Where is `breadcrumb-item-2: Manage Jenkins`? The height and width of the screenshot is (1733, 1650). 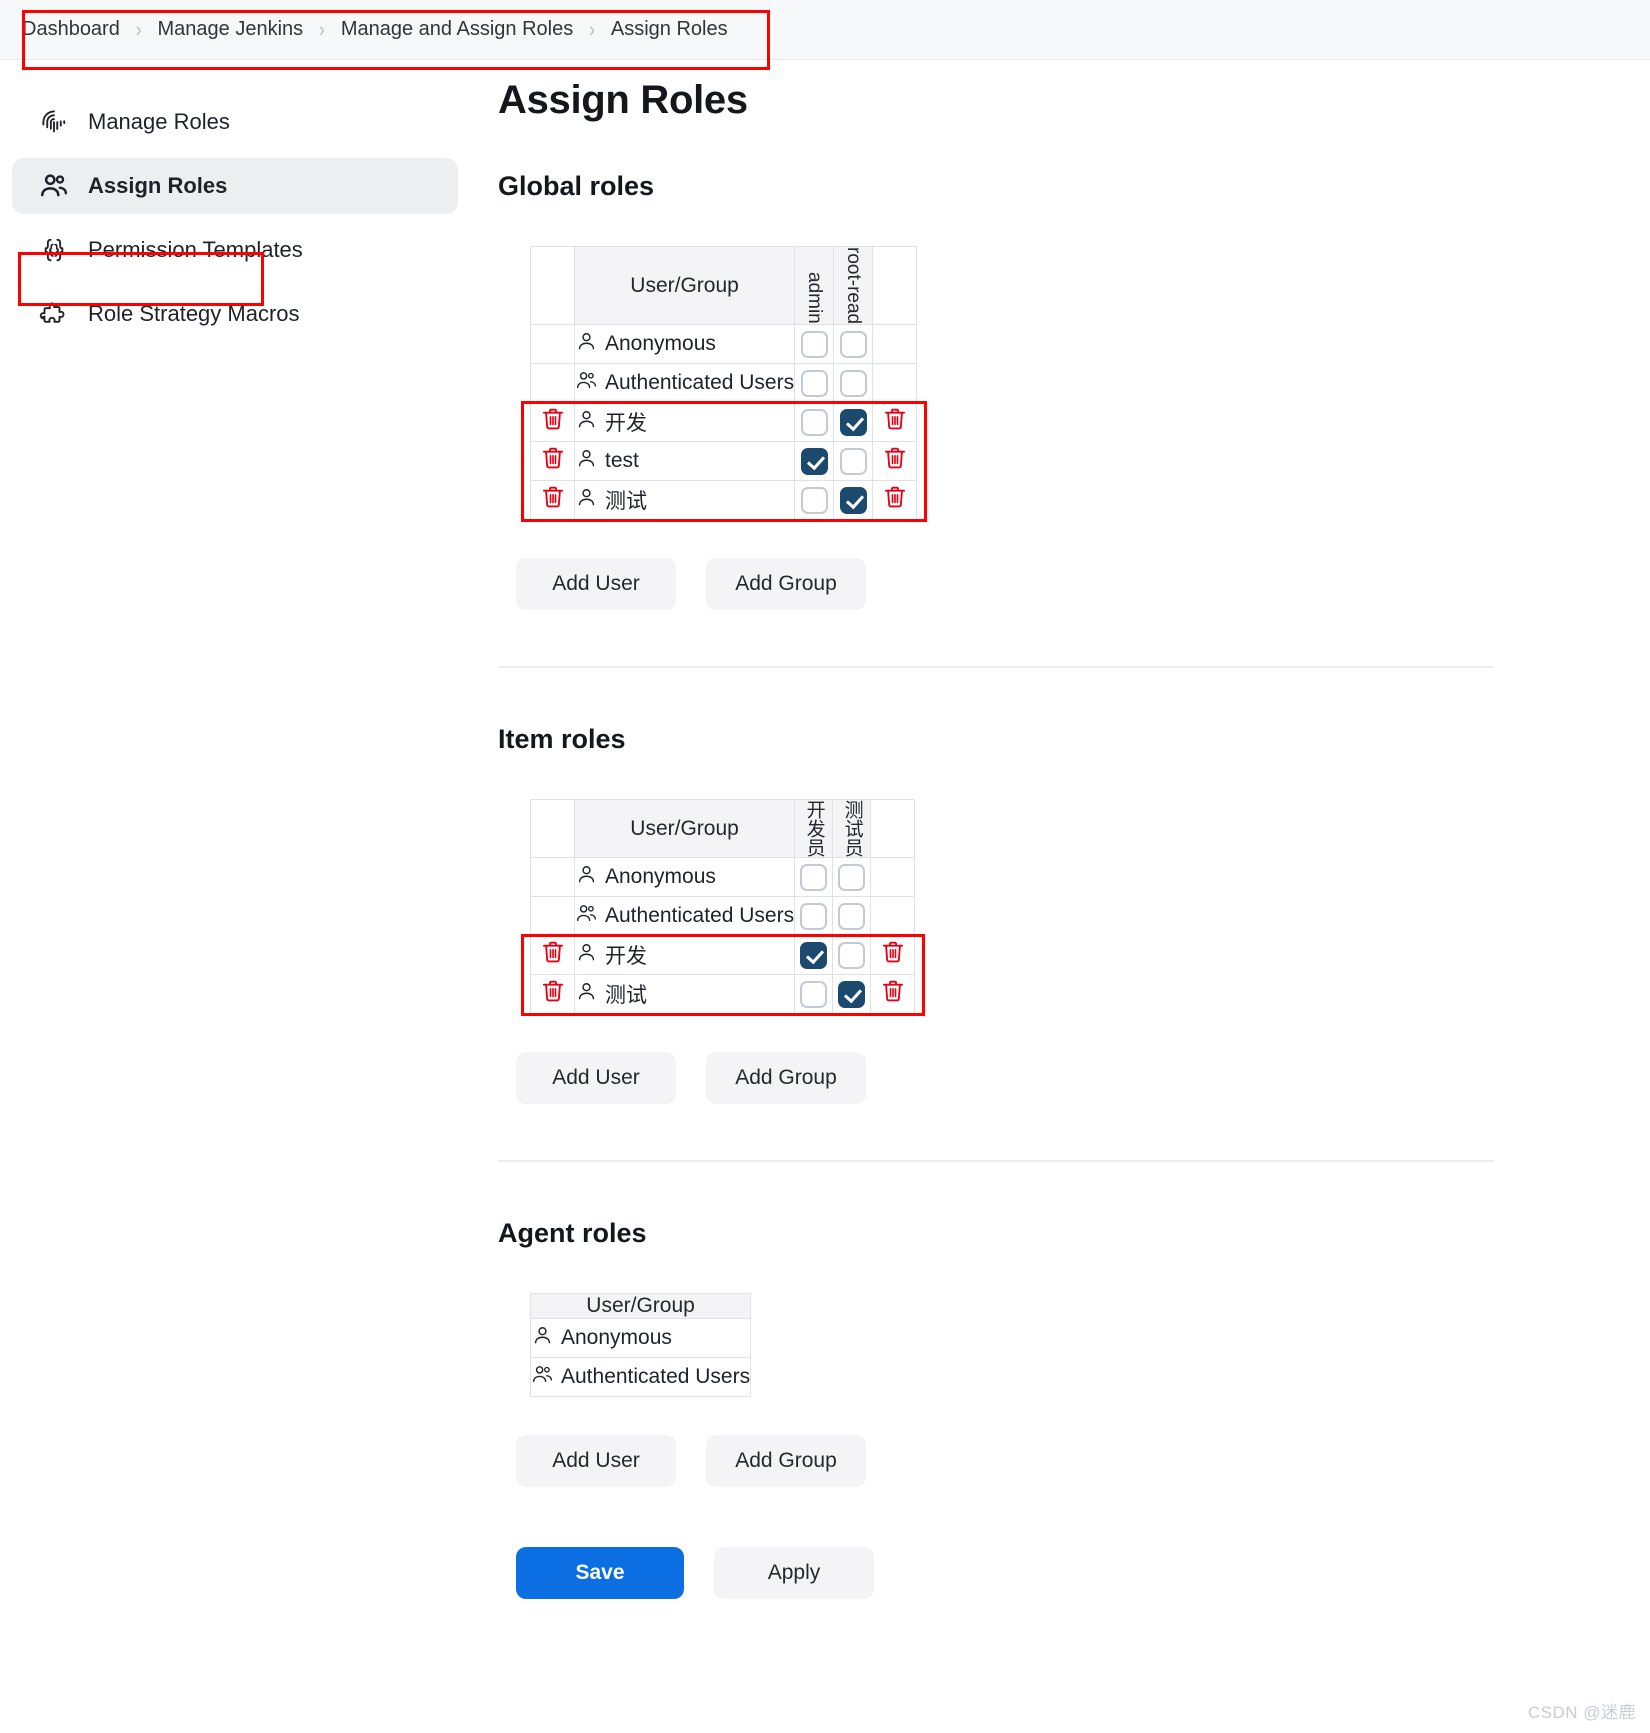
breadcrumb-item-2: Manage Jenkins is located at coordinates (231, 29).